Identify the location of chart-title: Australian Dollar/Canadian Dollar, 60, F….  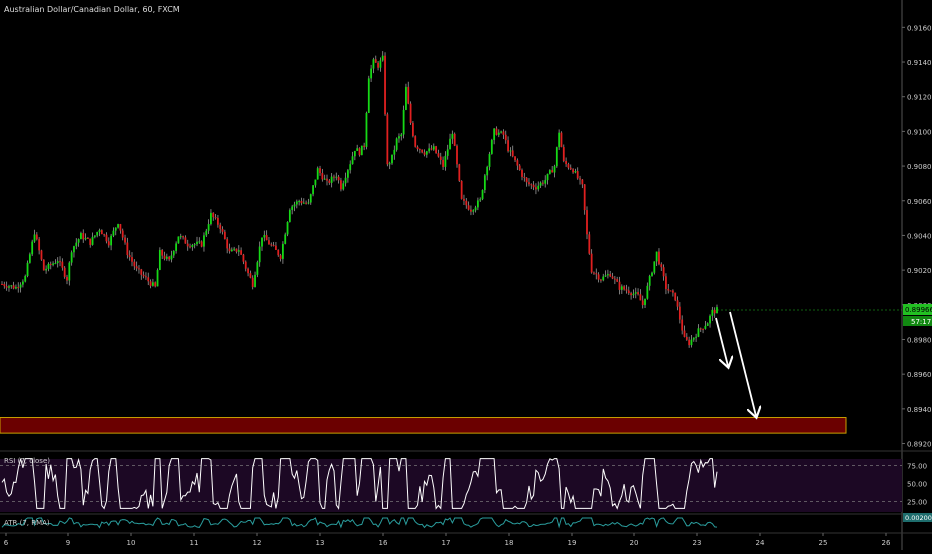
(92, 9).